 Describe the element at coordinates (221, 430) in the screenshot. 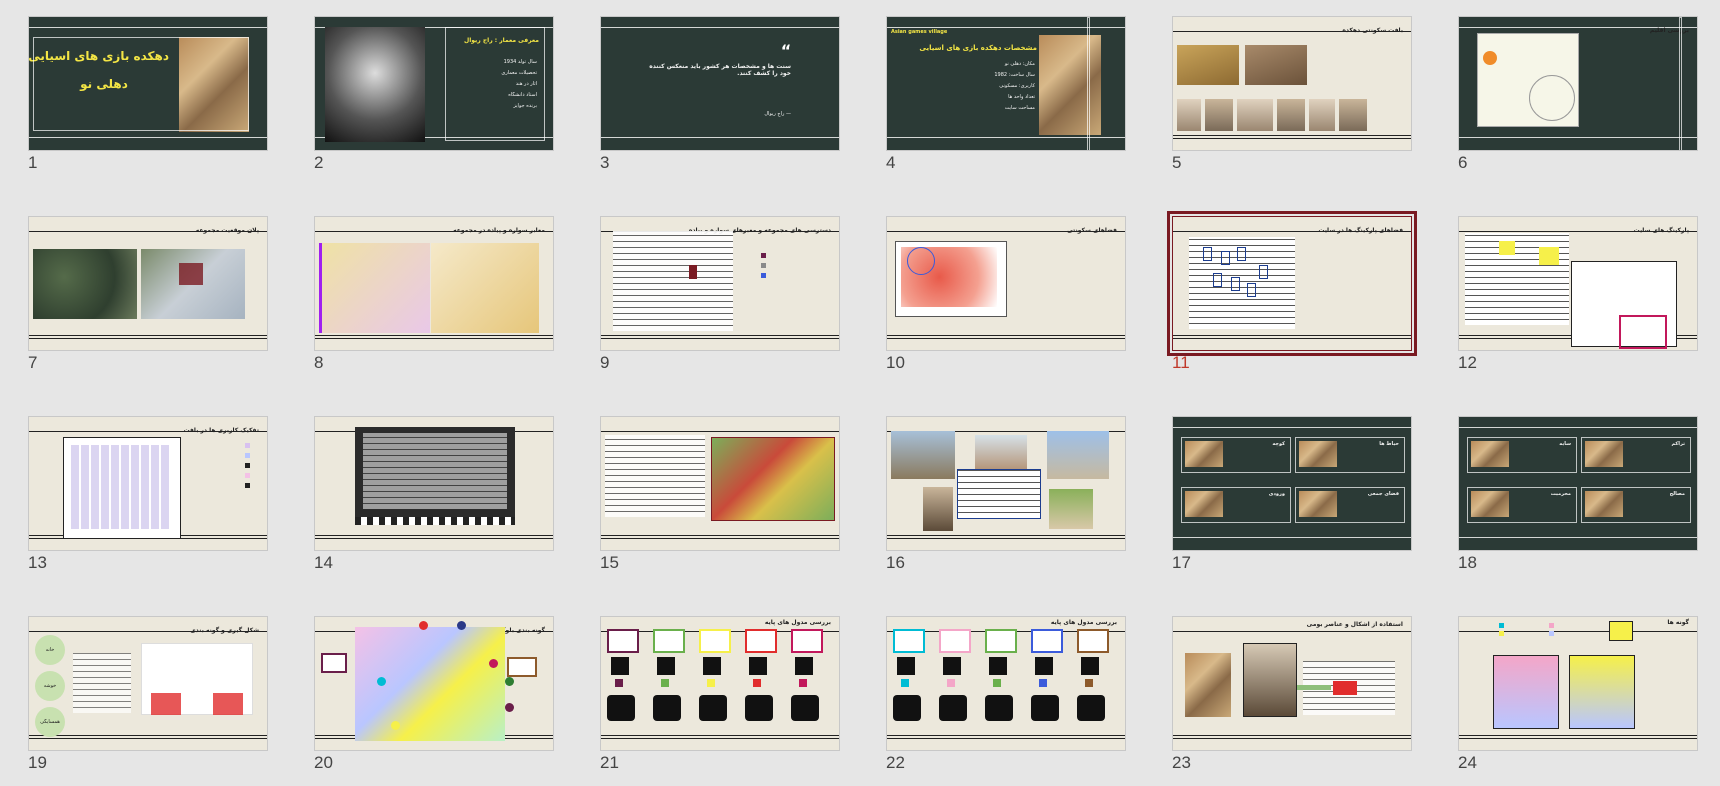

I see `slide-heading: تفکیک کاربری ها در بافت` at that location.